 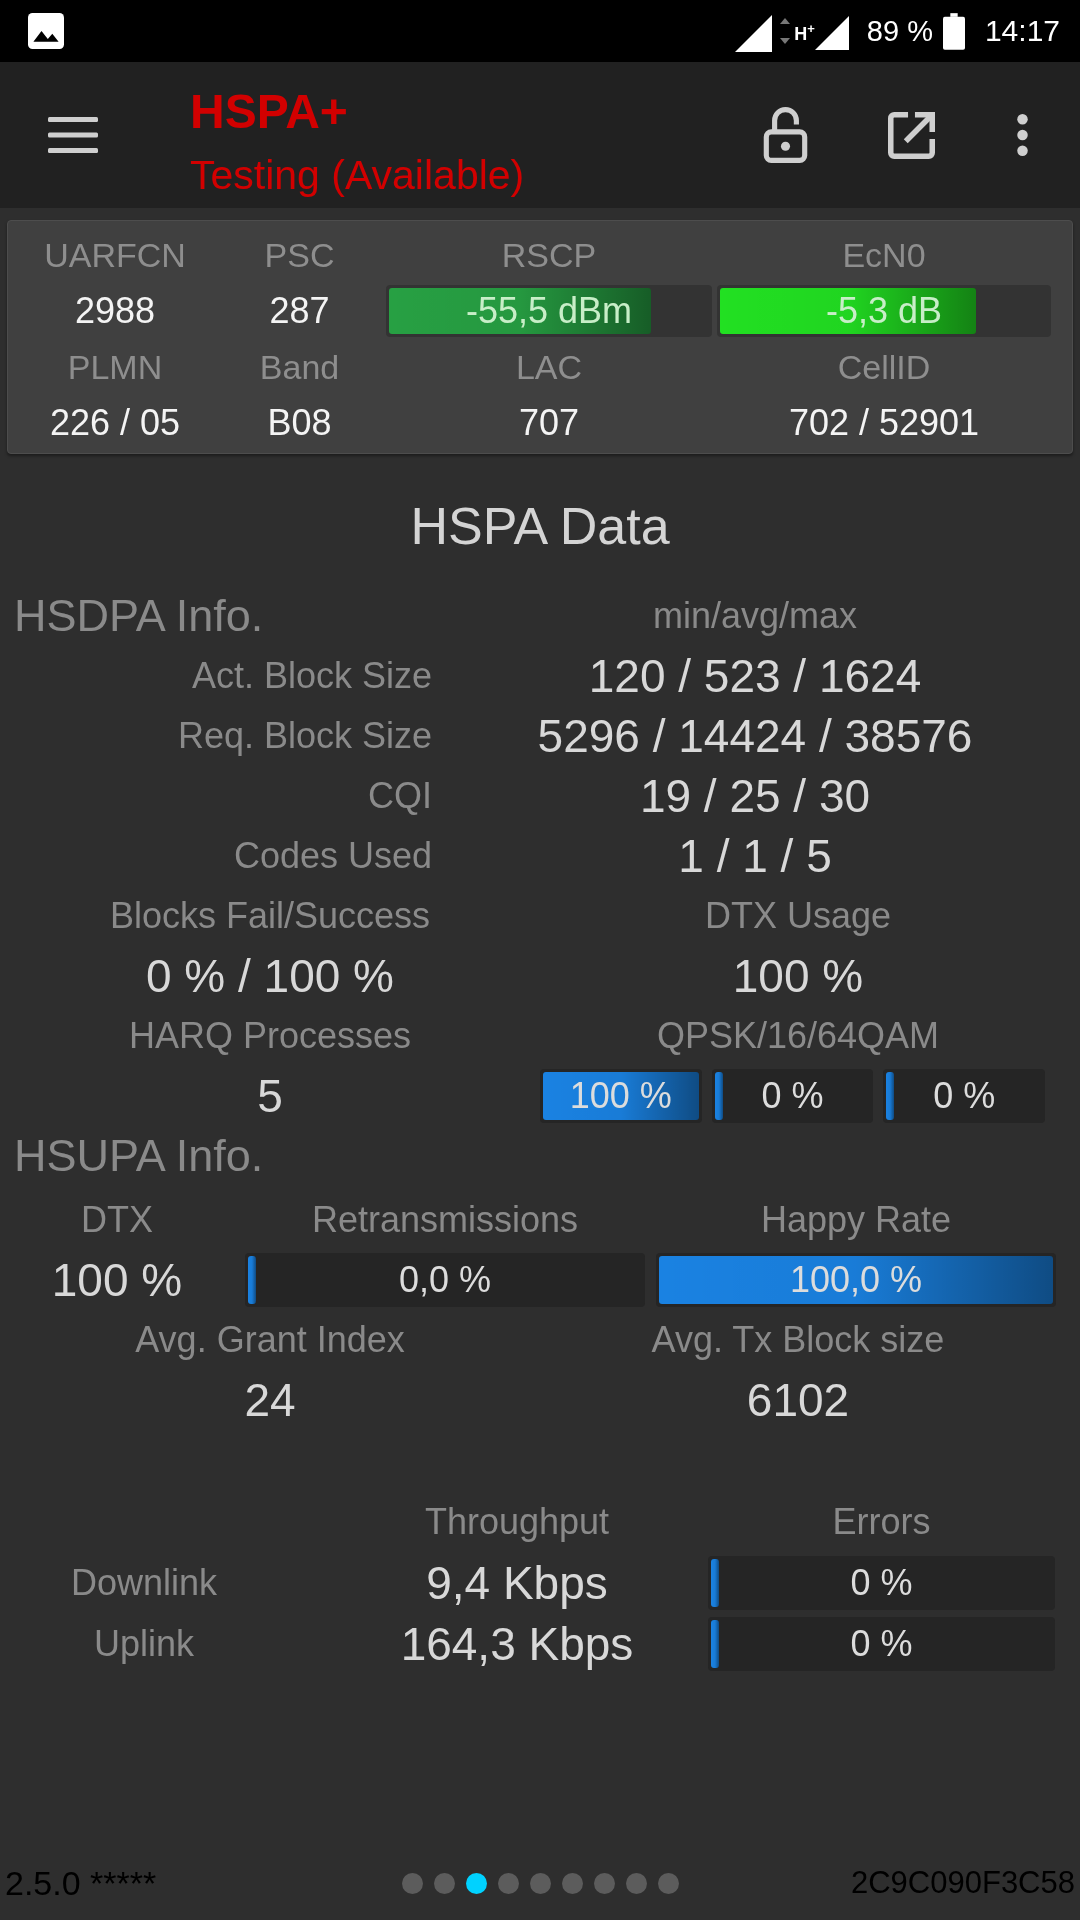 I want to click on section-heading: HSDPA Info., so click(x=139, y=616).